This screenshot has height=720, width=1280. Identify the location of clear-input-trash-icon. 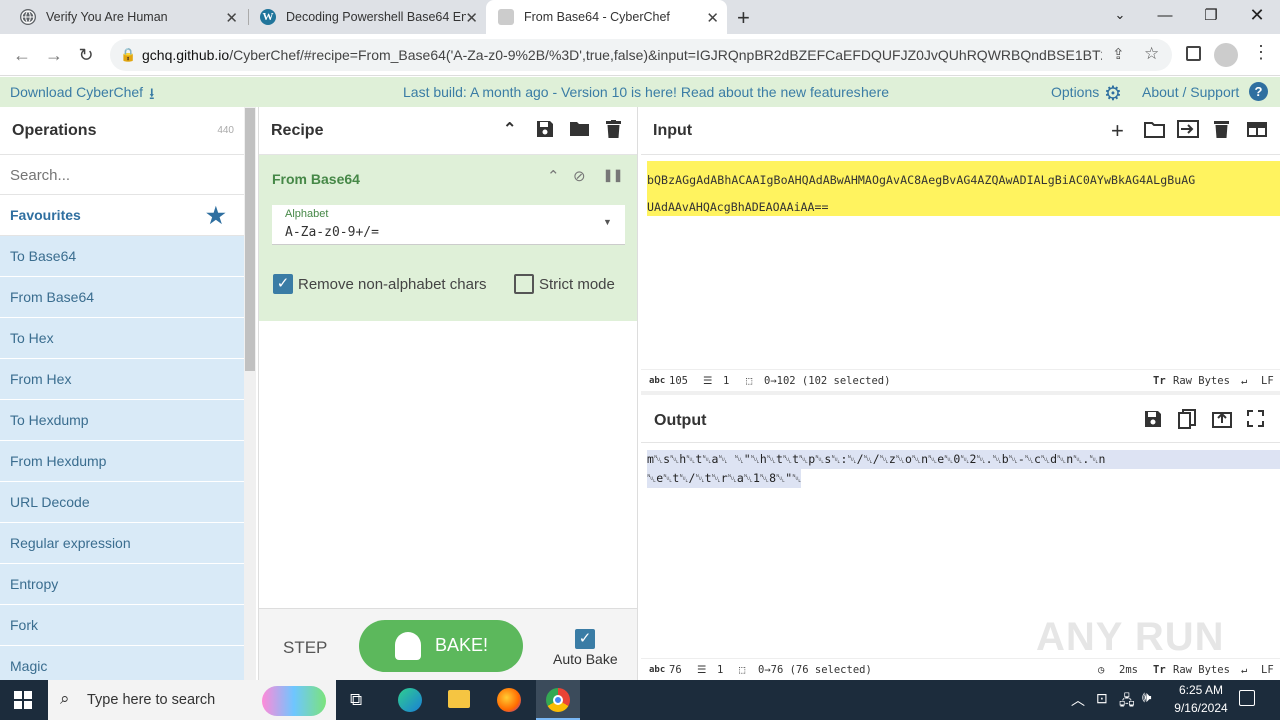
(1221, 129).